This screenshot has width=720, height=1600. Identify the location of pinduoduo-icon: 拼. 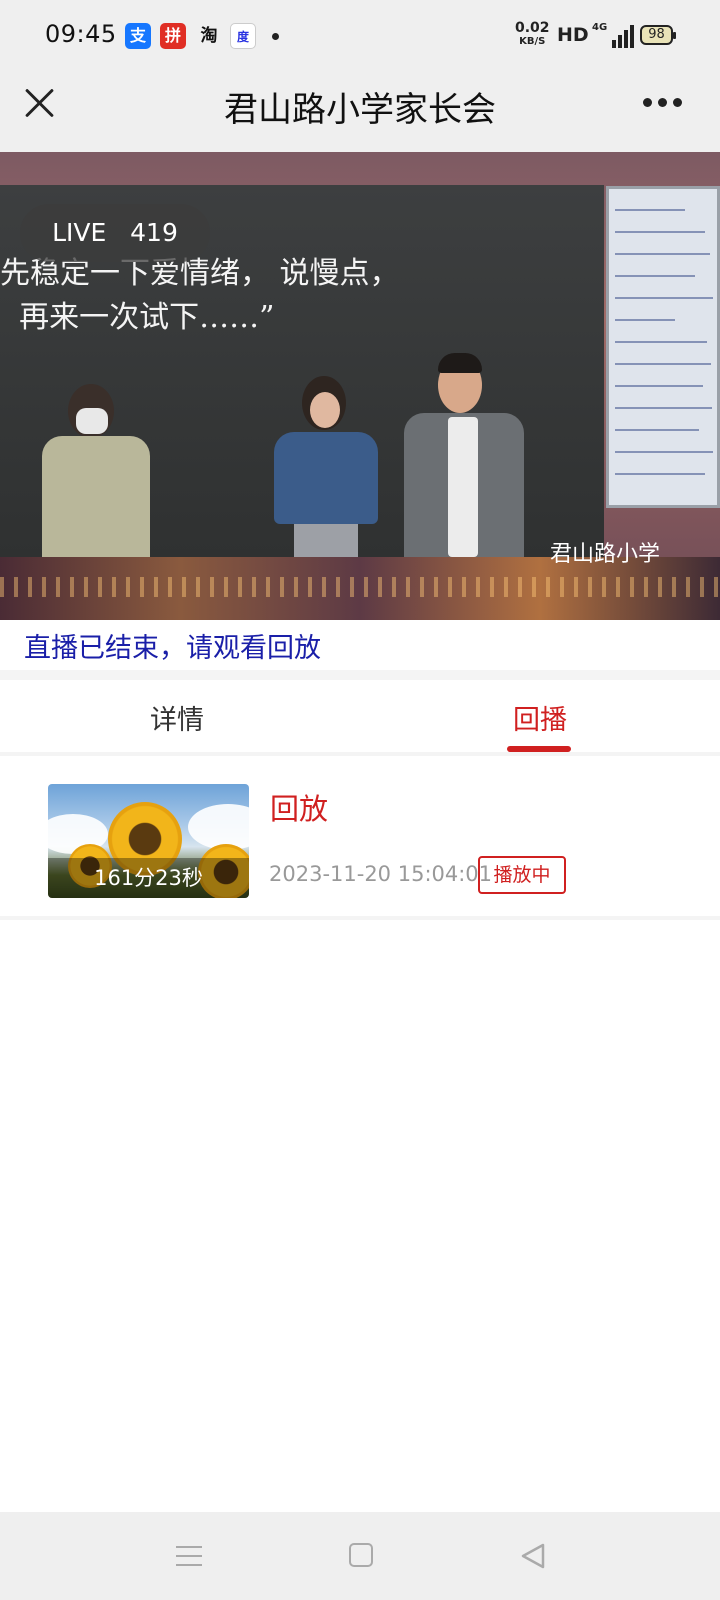
(173, 36).